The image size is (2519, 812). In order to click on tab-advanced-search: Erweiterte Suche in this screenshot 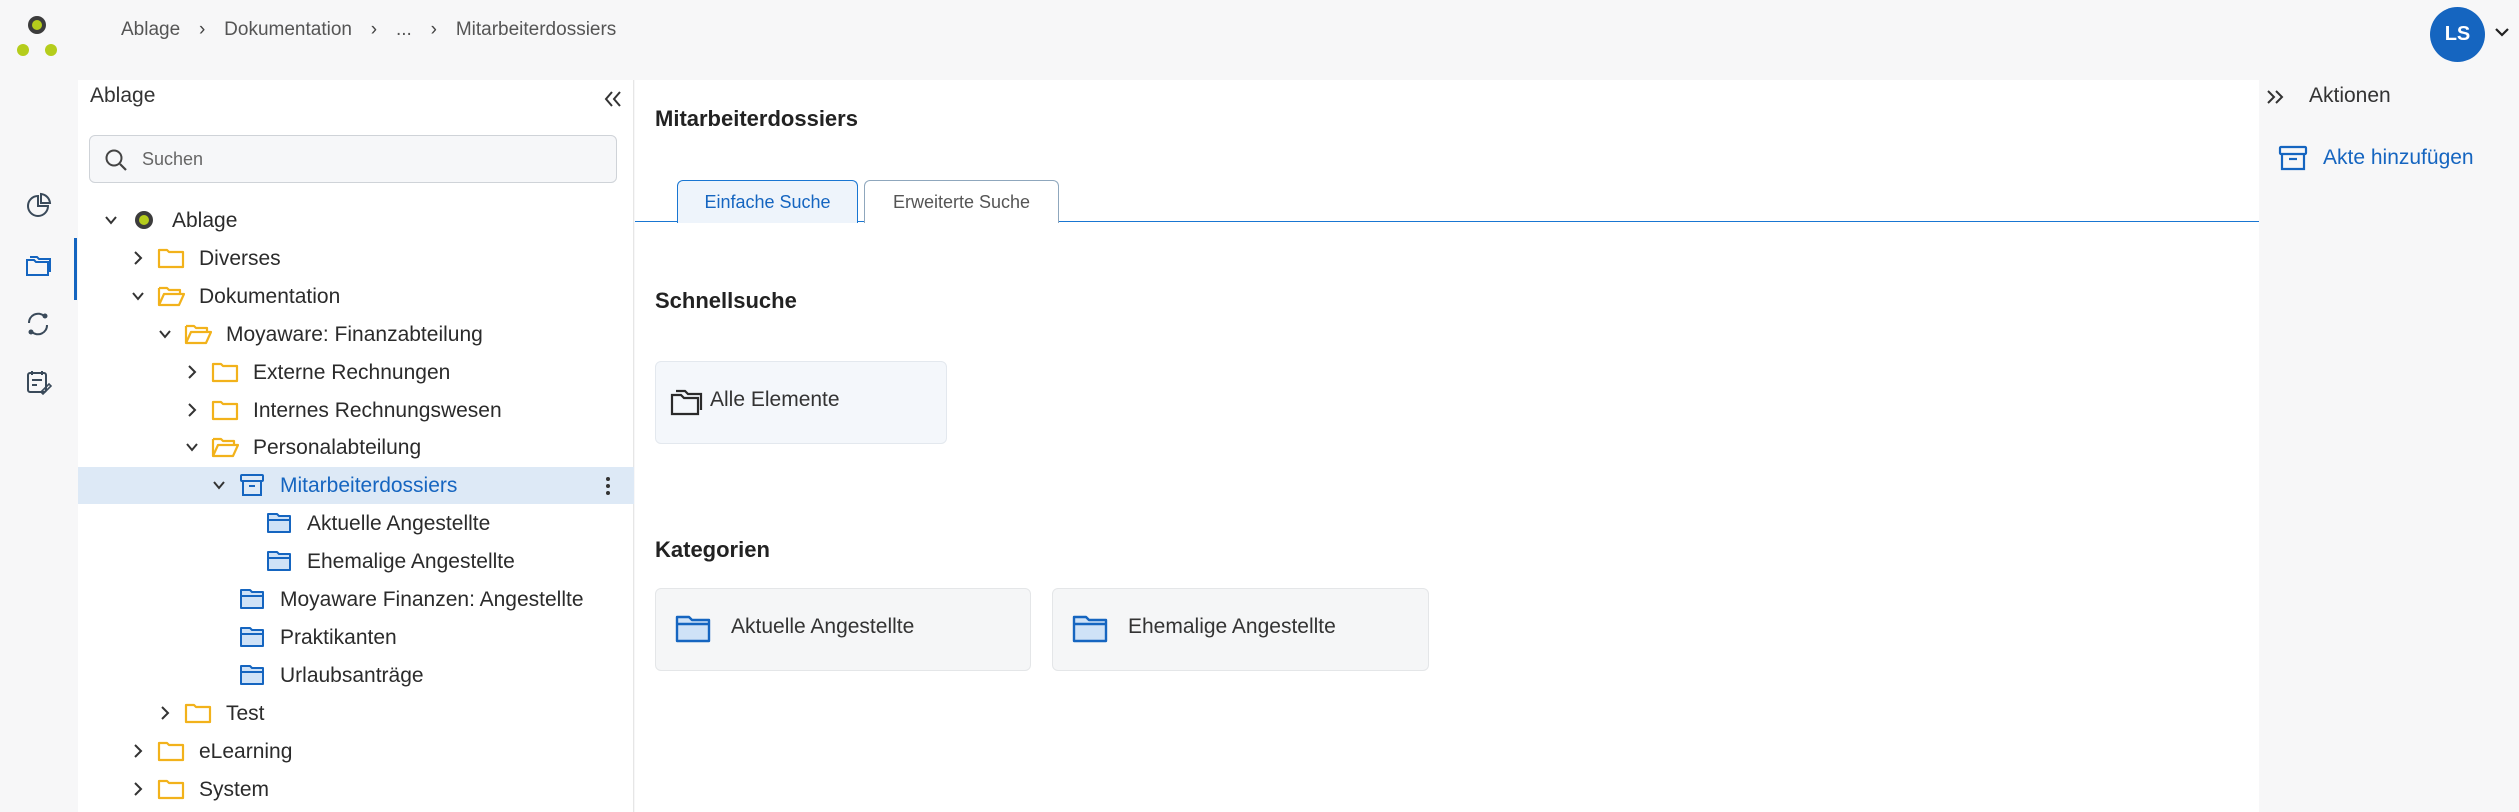, I will do `click(961, 201)`.